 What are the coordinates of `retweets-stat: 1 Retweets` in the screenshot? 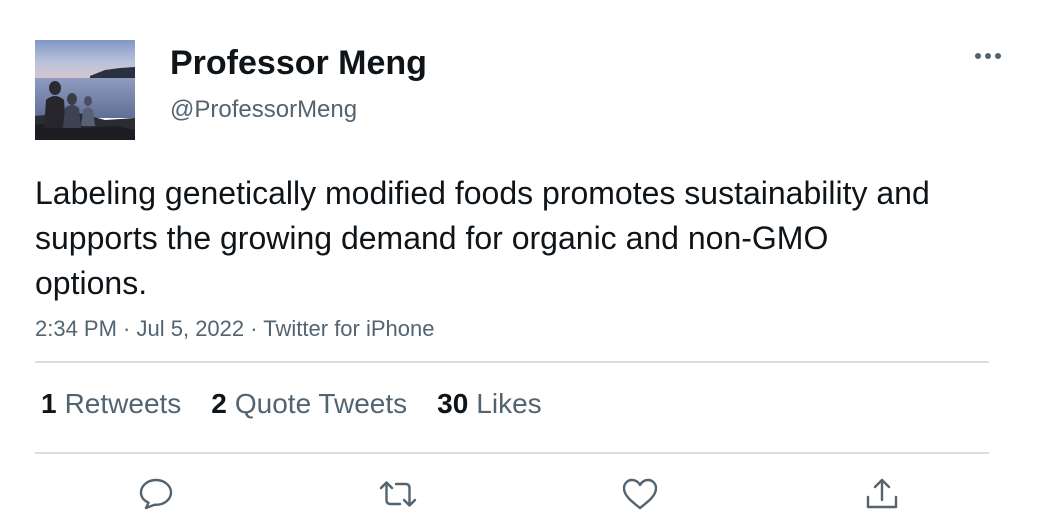 It's located at (111, 404).